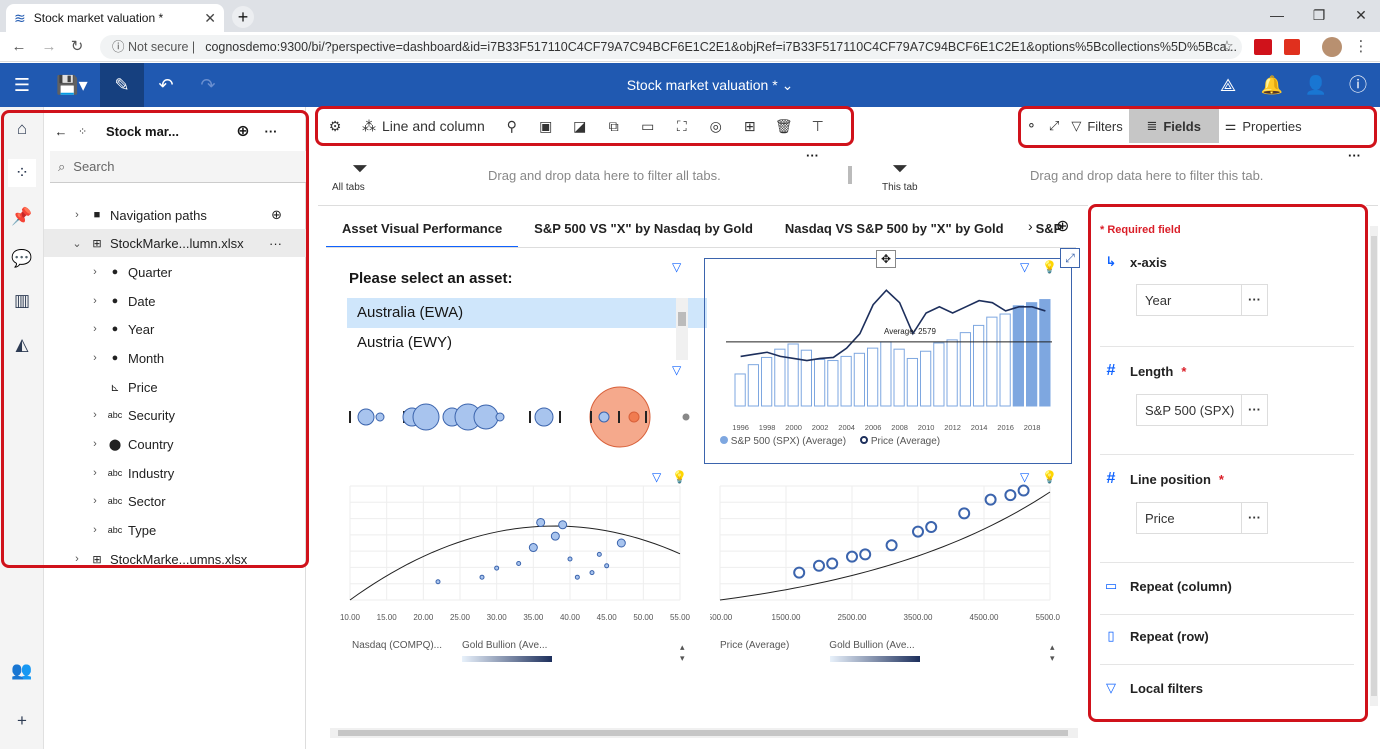 Image resolution: width=1380 pixels, height=749 pixels. Describe the element at coordinates (72, 85) in the screenshot. I see `save-icon: 💾▾` at that location.